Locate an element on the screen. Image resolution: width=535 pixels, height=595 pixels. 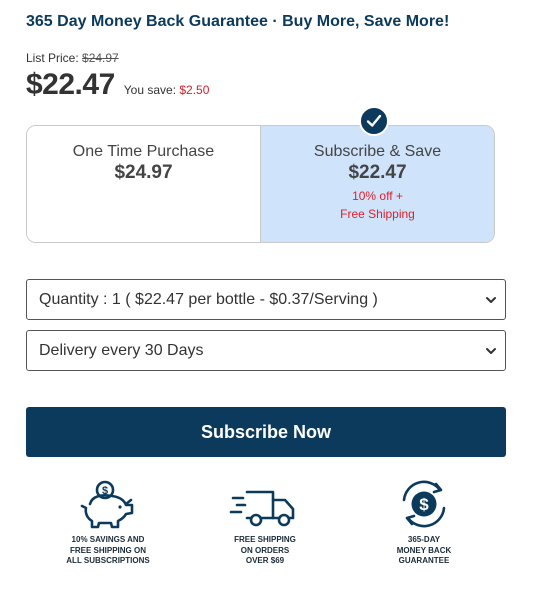
subscribe-price: $22.47 is located at coordinates (377, 172).